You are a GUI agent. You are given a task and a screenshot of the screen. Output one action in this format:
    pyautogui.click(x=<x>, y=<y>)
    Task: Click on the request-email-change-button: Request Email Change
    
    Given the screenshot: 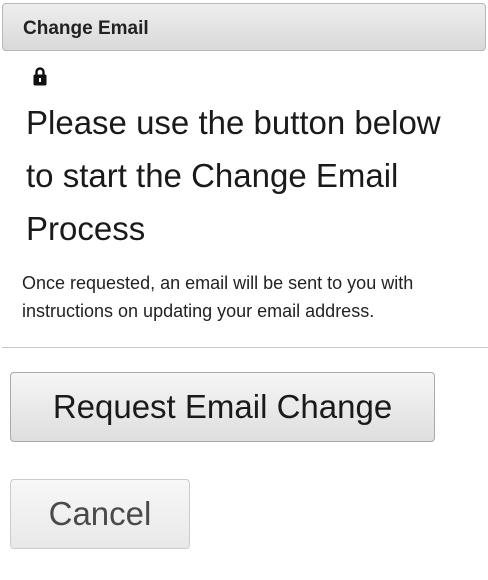 What is the action you would take?
    pyautogui.click(x=222, y=407)
    